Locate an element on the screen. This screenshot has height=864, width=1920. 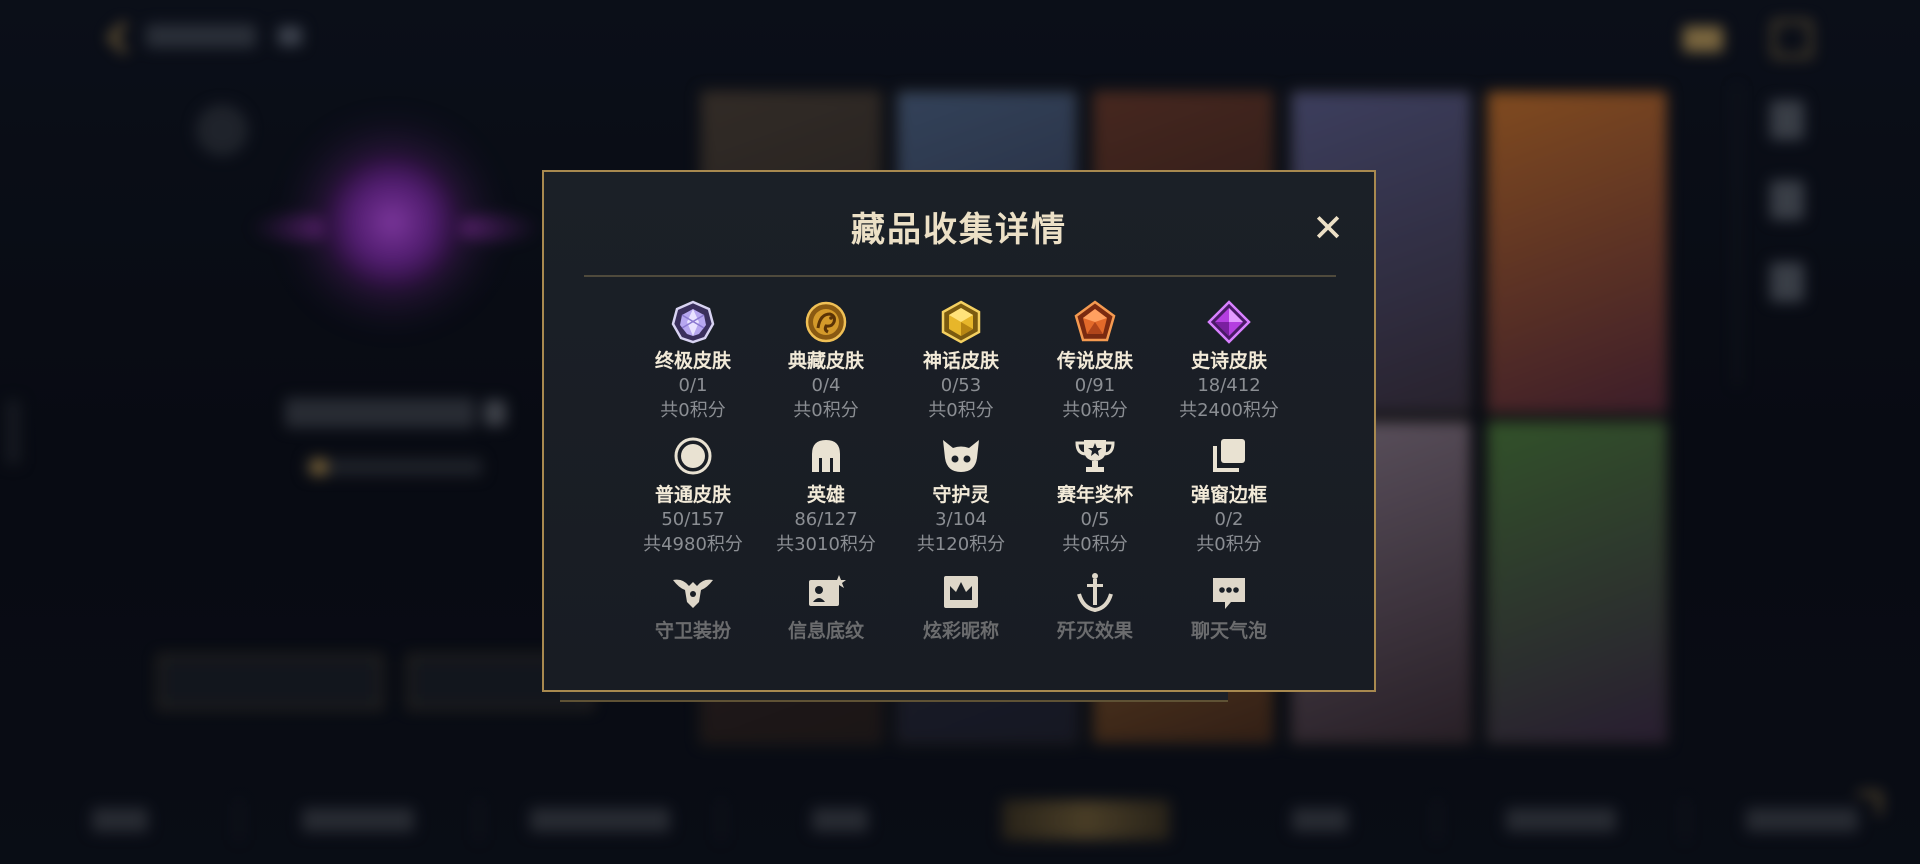
category-colorful-nickname: 炫彩昵称 is located at coordinates (961, 607).